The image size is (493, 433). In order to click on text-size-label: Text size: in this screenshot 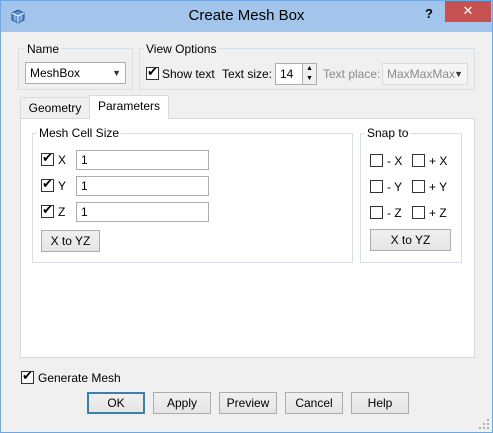, I will do `click(247, 74)`.